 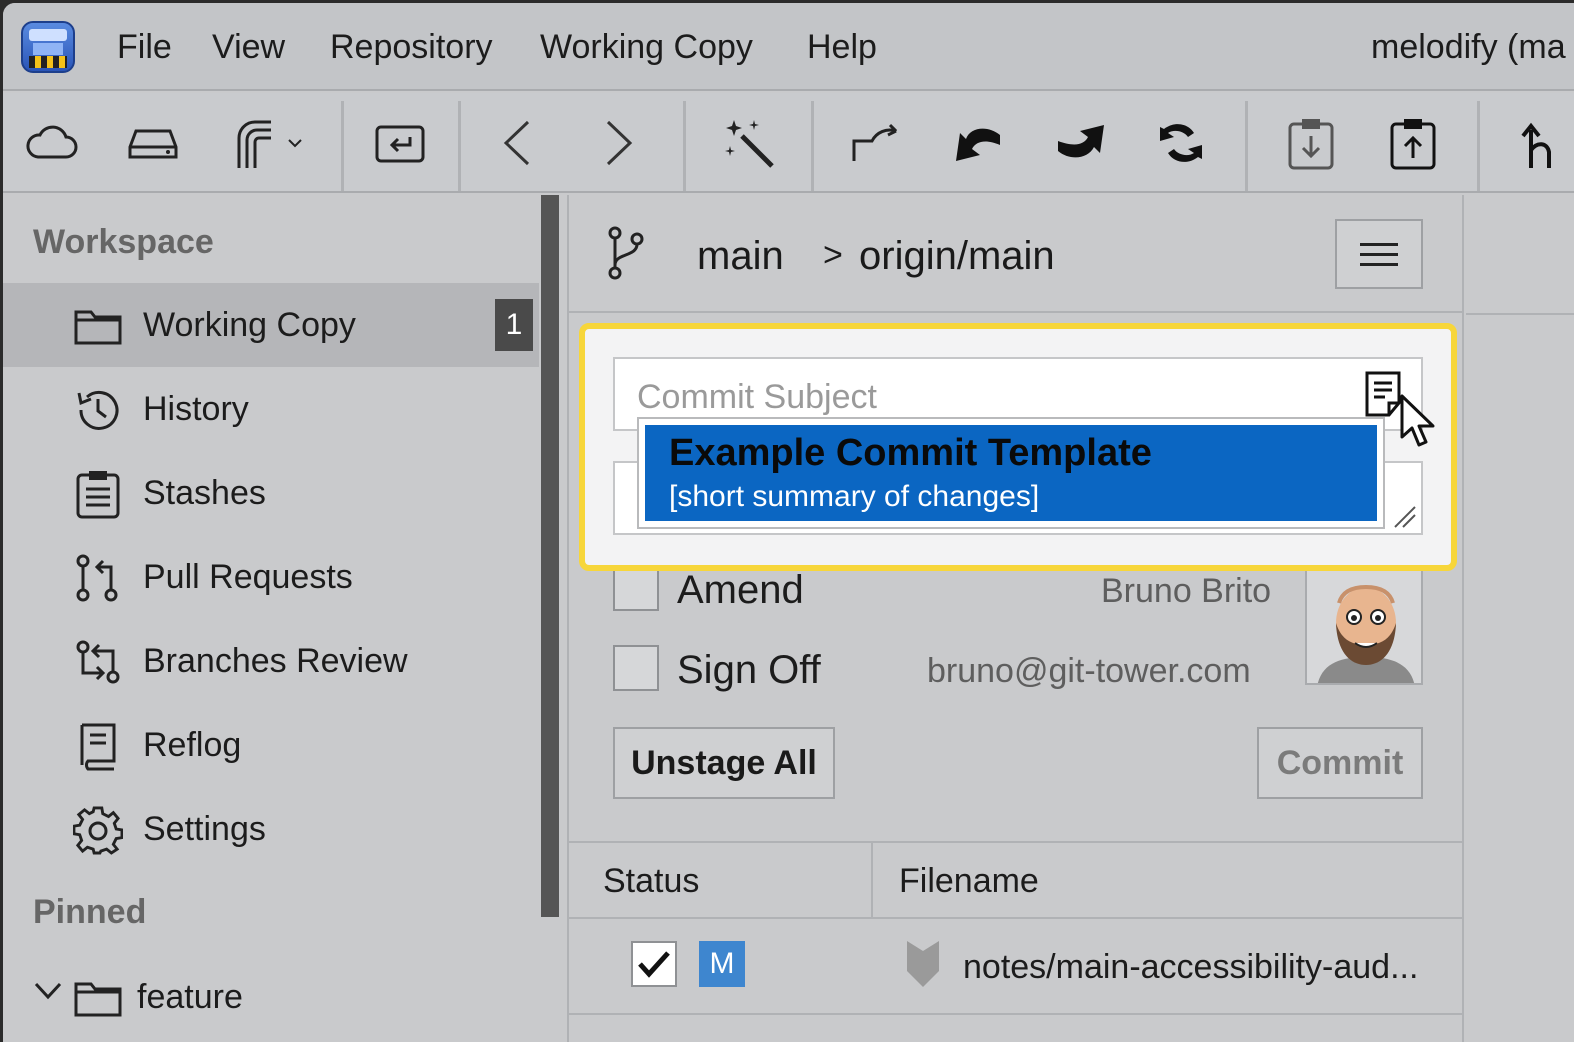 I want to click on sidebar-item-pull-requests: Pull Requests, so click(x=271, y=577).